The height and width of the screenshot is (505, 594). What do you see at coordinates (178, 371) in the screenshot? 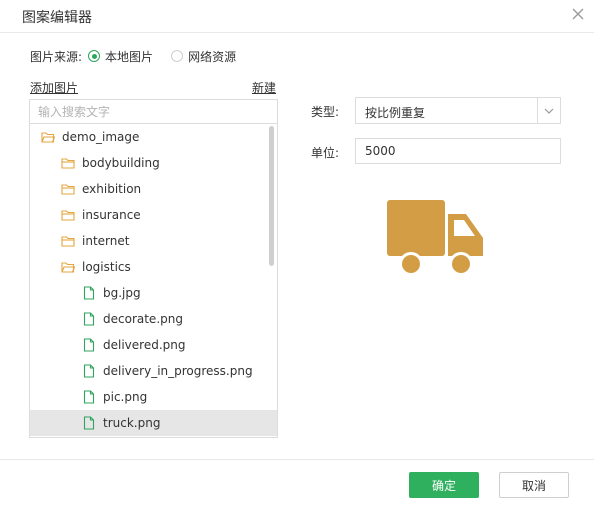
I see `tree-item-label: delivery_in_progress.png` at bounding box center [178, 371].